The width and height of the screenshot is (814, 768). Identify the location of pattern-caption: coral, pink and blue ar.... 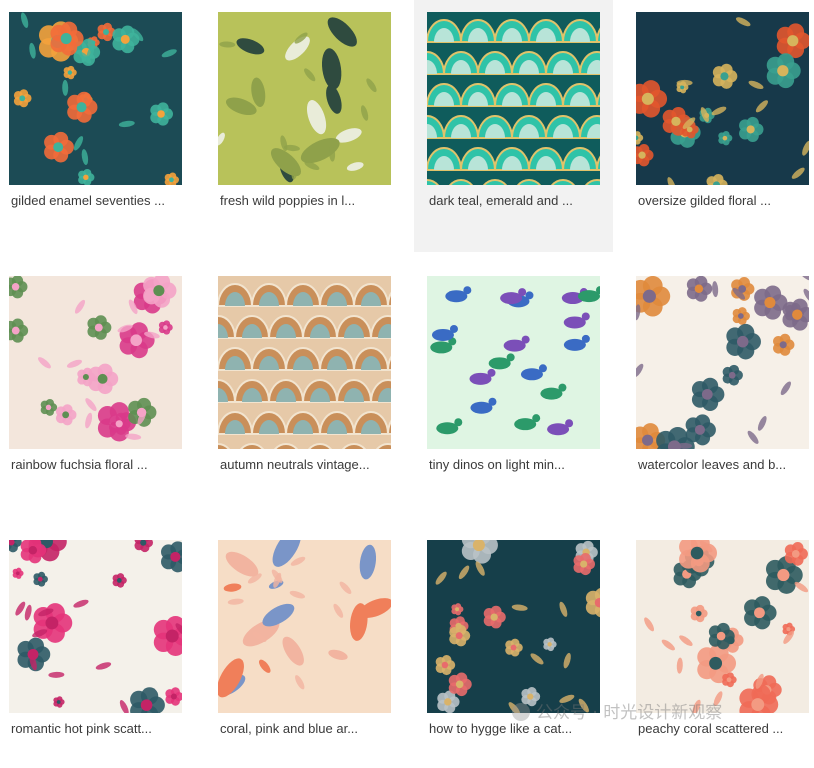
(305, 729).